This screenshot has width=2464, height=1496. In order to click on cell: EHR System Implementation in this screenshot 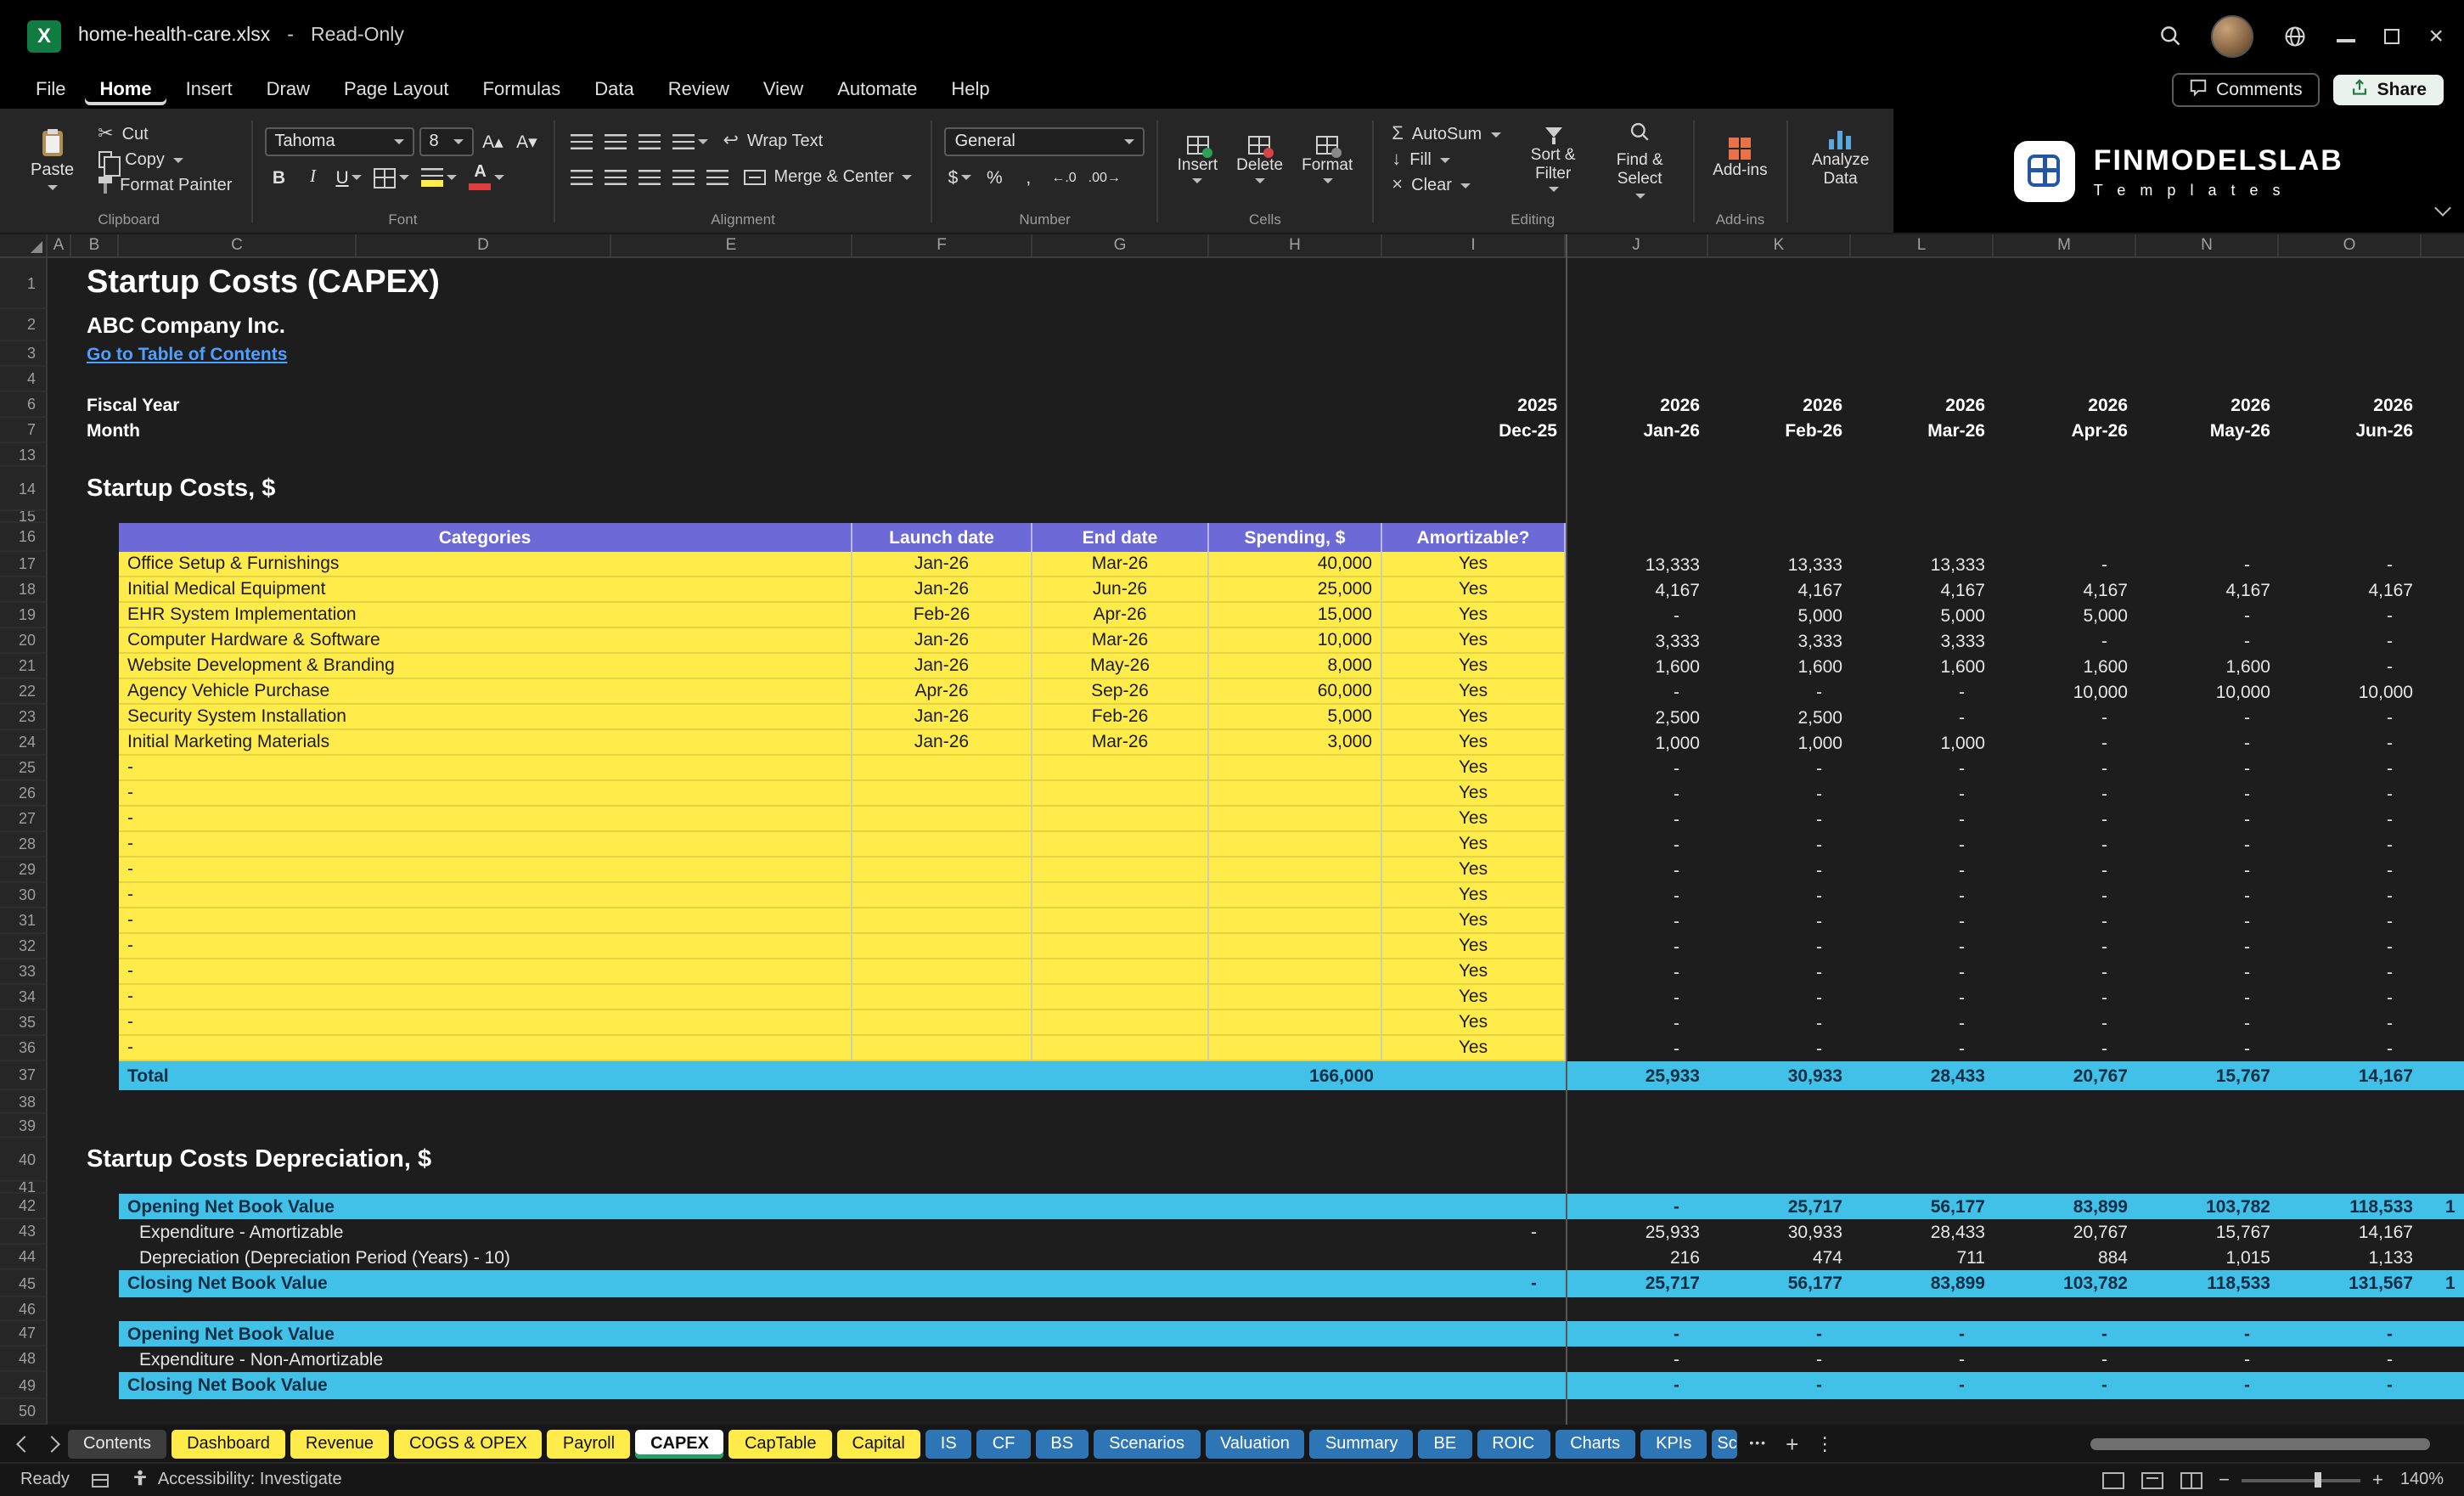, I will do `click(485, 615)`.